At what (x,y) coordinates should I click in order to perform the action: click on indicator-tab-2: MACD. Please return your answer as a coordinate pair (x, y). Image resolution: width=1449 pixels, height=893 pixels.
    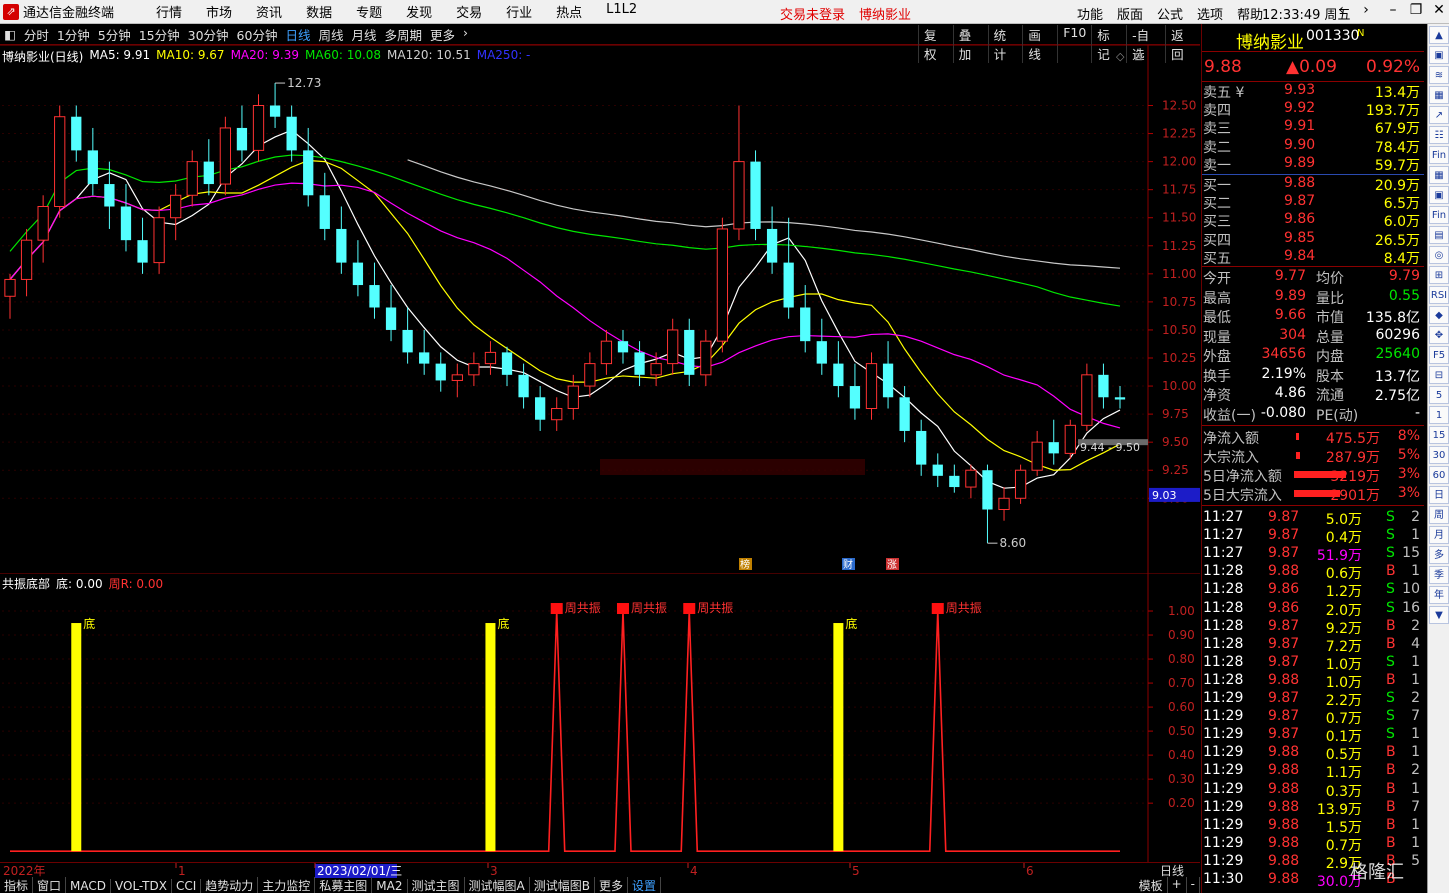
    Looking at the image, I should click on (89, 885).